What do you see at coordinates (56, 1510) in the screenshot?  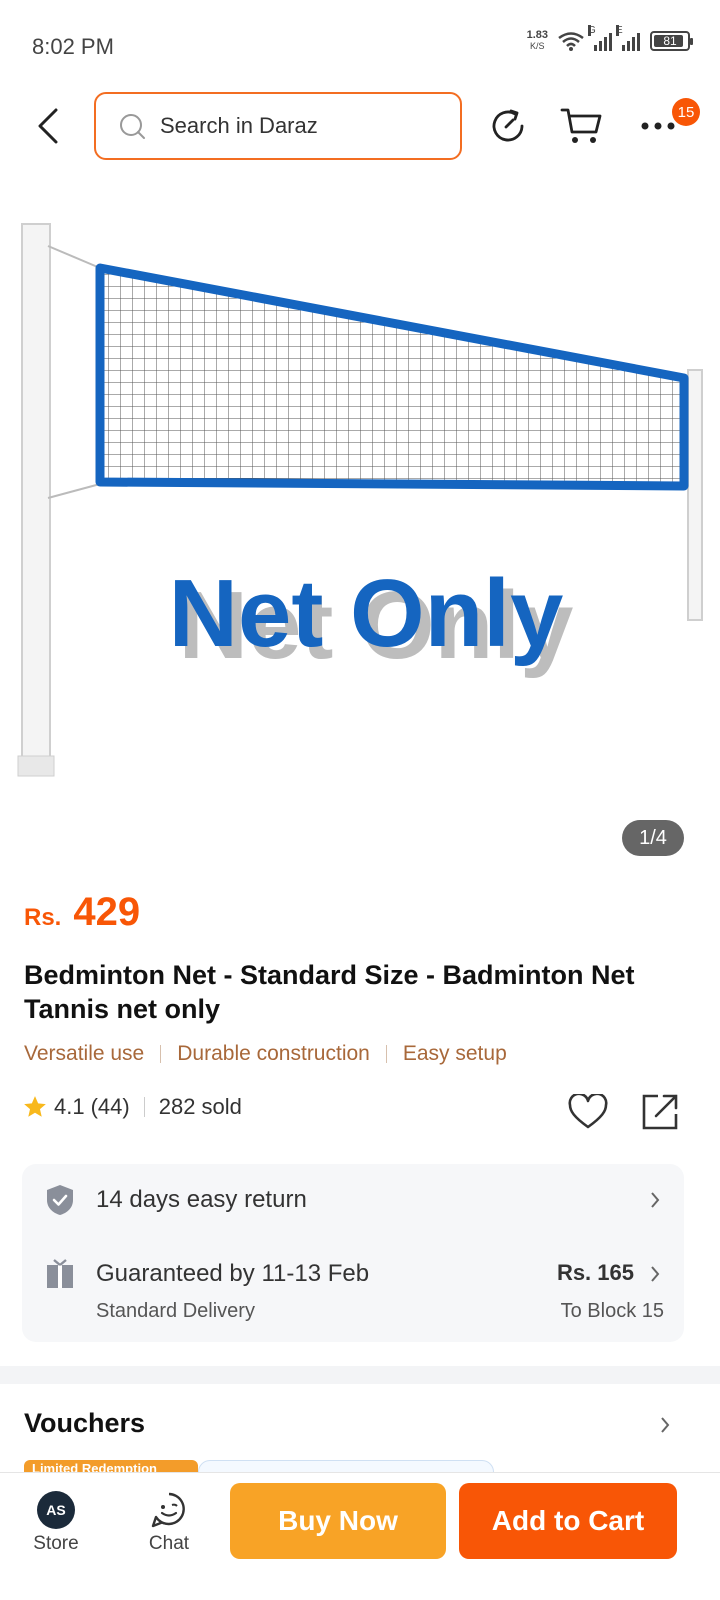 I see `store-logo: AS` at bounding box center [56, 1510].